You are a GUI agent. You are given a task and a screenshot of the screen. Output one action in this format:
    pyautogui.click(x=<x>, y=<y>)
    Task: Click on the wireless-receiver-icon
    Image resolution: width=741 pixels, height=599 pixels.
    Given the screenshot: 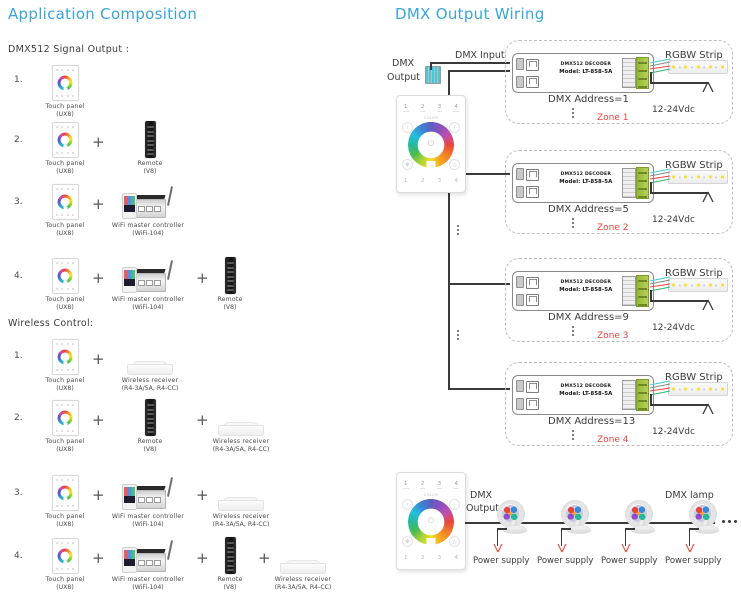 What is the action you would take?
    pyautogui.click(x=150, y=356)
    